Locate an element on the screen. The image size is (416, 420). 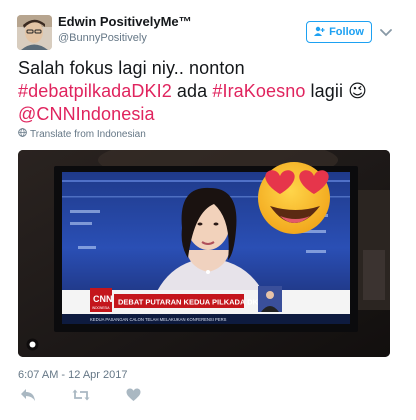
chevron-down-icon is located at coordinates (386, 32).